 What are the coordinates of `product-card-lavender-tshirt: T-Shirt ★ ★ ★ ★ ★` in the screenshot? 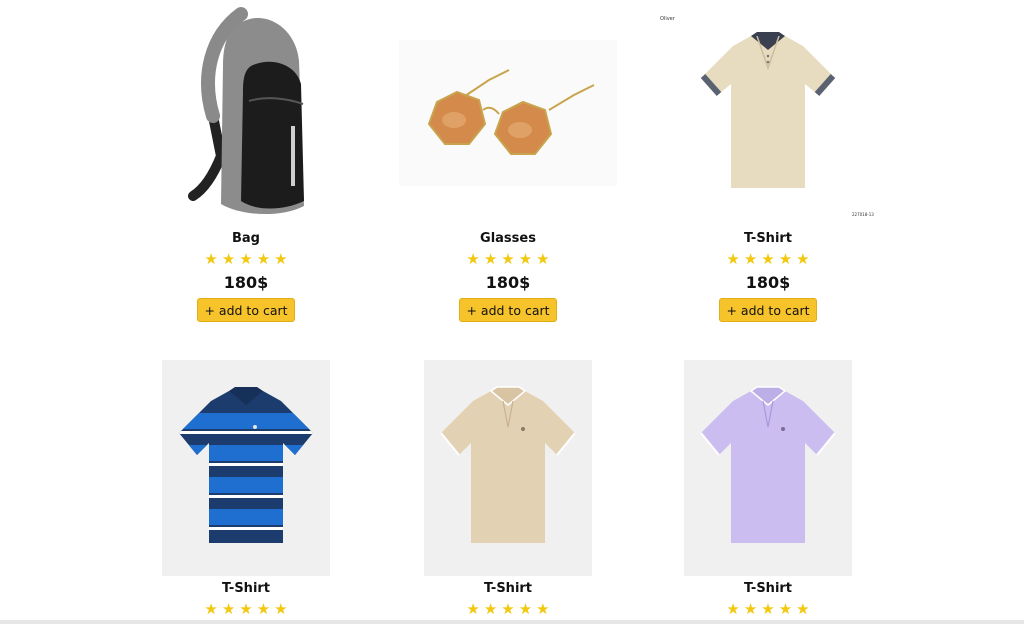 It's located at (768, 489).